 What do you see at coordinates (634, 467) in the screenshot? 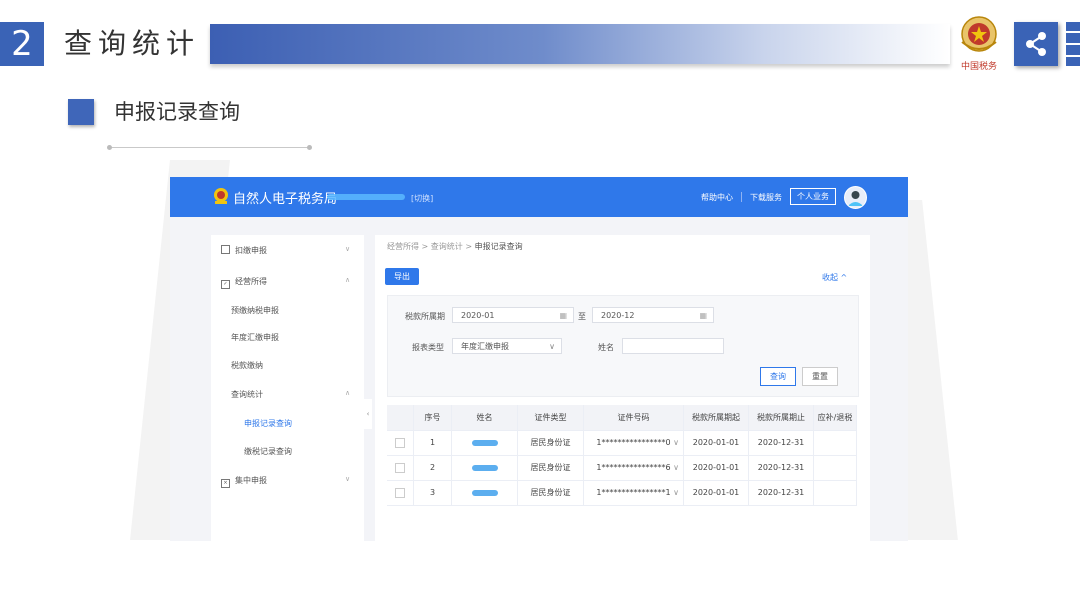
I see `id-number-cell: 1****************6 ∨` at bounding box center [634, 467].